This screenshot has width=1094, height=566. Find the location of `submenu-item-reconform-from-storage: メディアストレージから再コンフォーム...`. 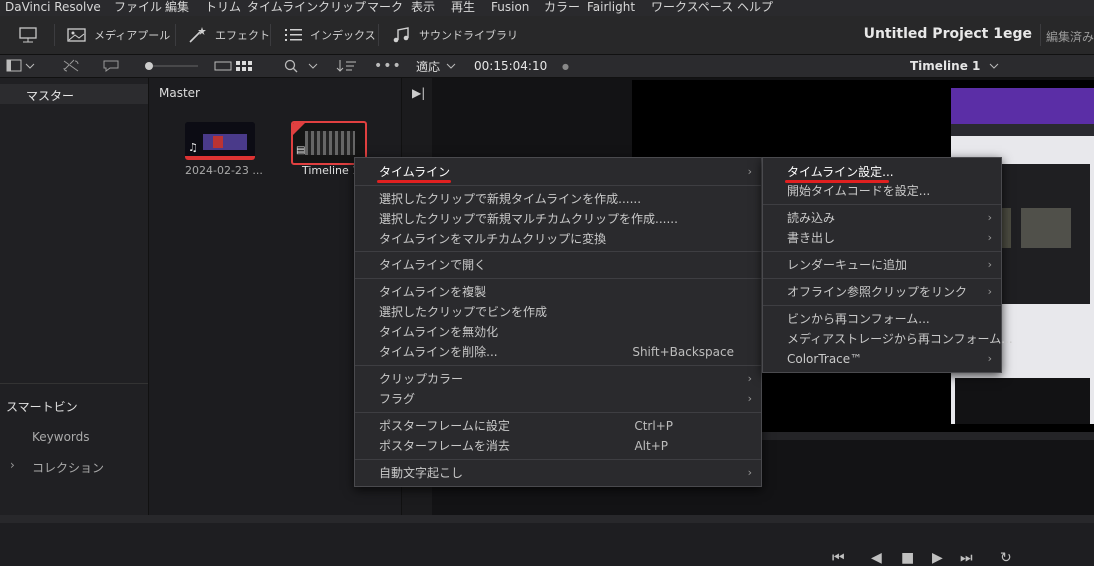

submenu-item-reconform-from-storage: メディアストレージから再コンフォーム... is located at coordinates (888, 339).